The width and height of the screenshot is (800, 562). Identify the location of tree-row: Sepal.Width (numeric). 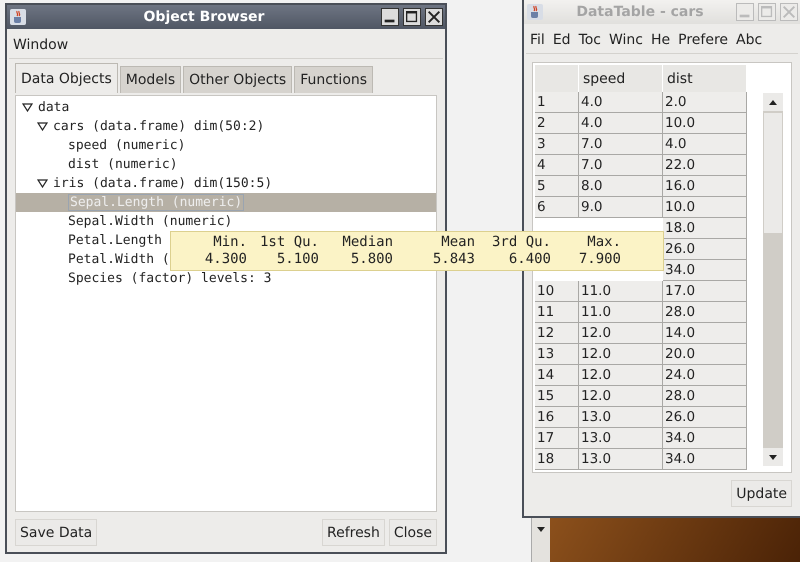
(226, 221).